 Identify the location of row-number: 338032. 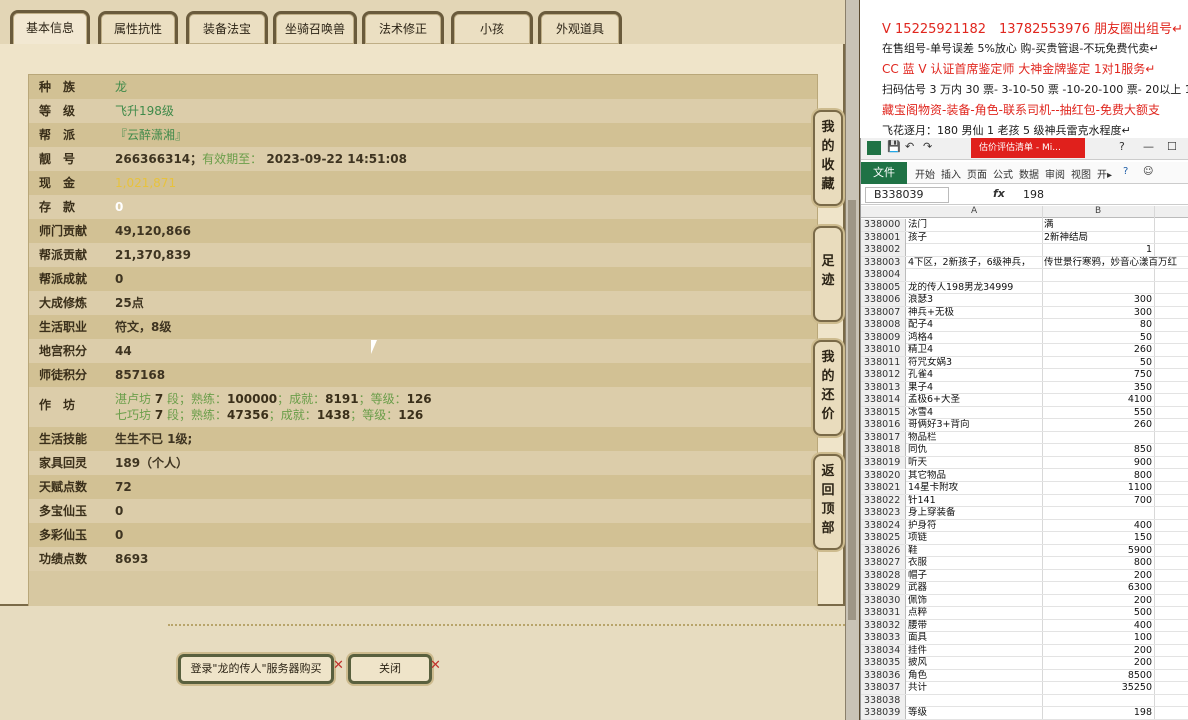
(883, 625).